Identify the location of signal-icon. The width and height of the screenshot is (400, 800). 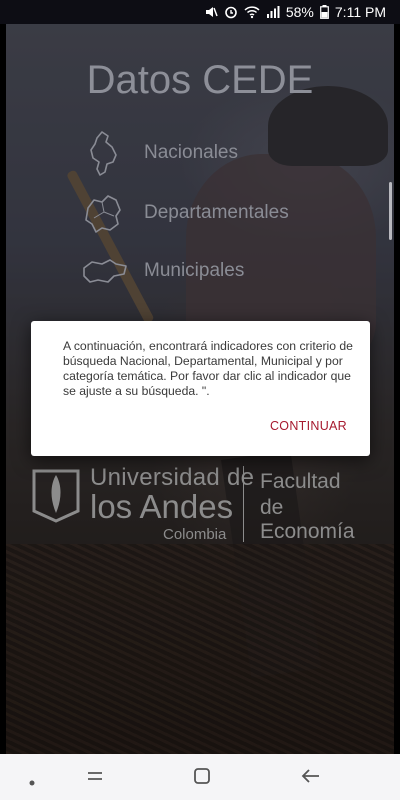
(273, 12).